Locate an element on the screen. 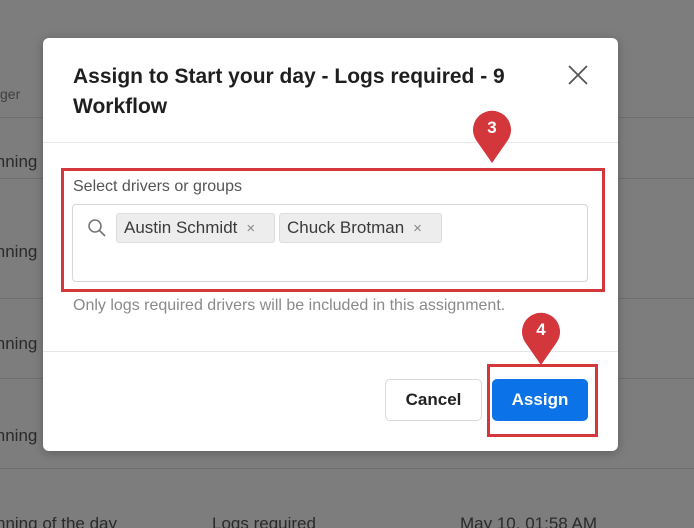 The image size is (694, 528). header-divider is located at coordinates (330, 142).